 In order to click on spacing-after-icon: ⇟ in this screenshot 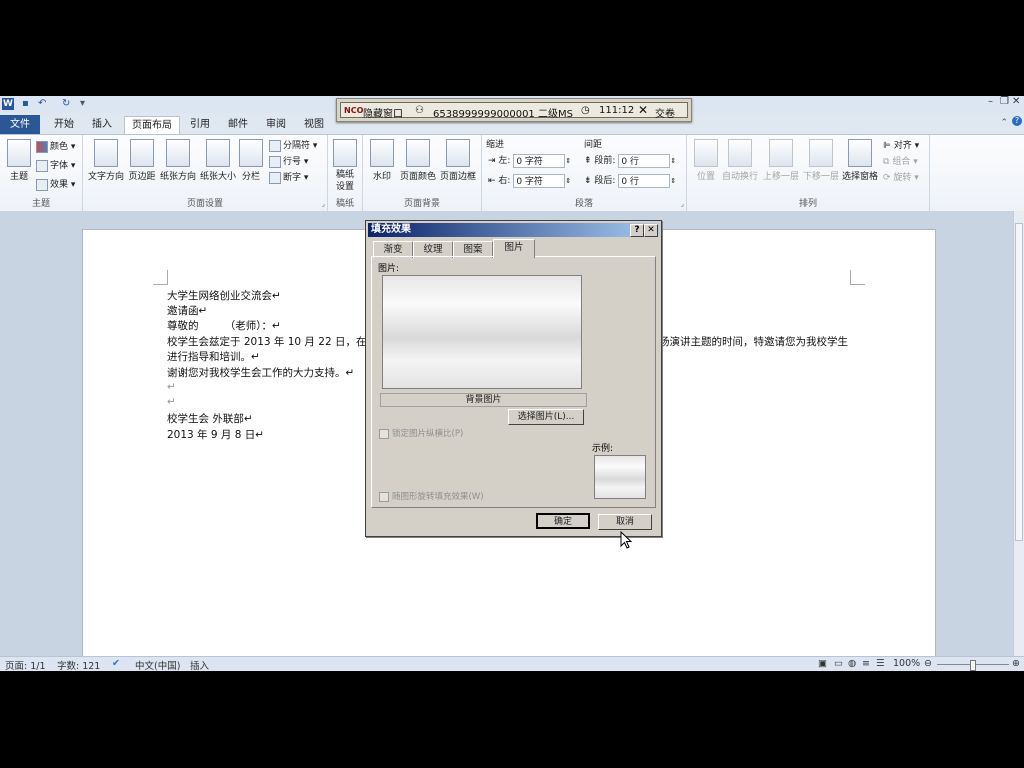, I will do `click(589, 181)`.